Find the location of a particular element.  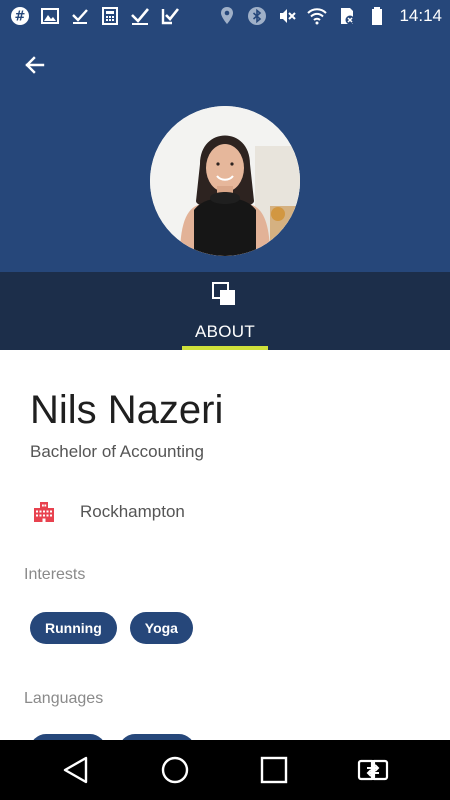

building-icon is located at coordinates (44, 512).